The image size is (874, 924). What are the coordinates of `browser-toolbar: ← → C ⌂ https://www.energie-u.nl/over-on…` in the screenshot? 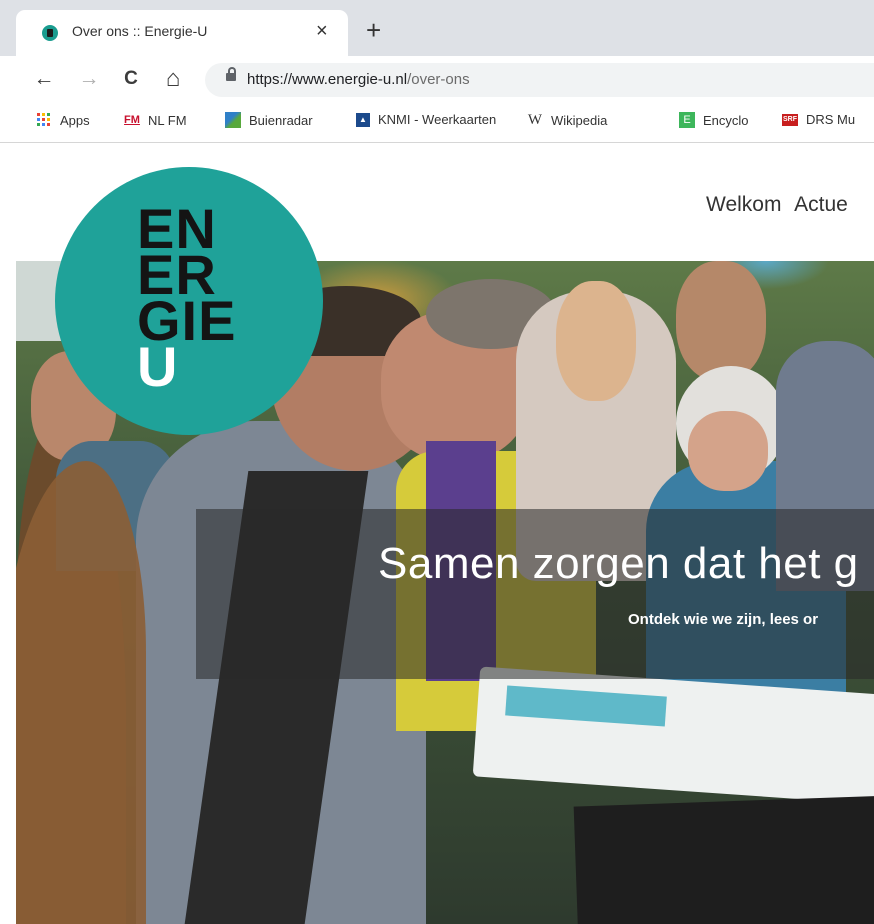 It's located at (437, 79).